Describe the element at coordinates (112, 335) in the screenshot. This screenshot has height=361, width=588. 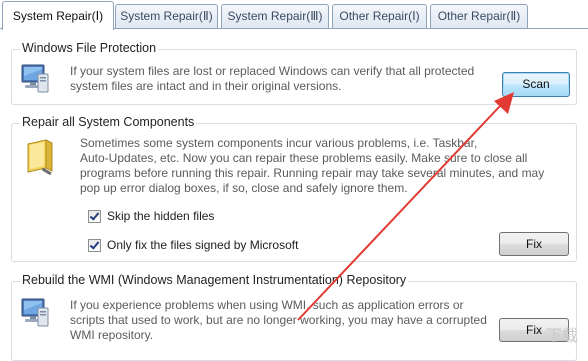
I see `wmi-desc-line-3: WMI repository.` at that location.